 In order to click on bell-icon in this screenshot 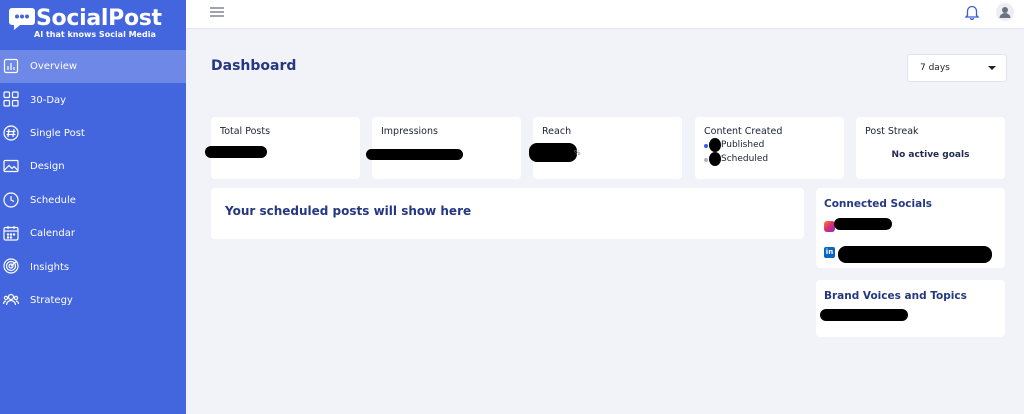, I will do `click(972, 12)`.